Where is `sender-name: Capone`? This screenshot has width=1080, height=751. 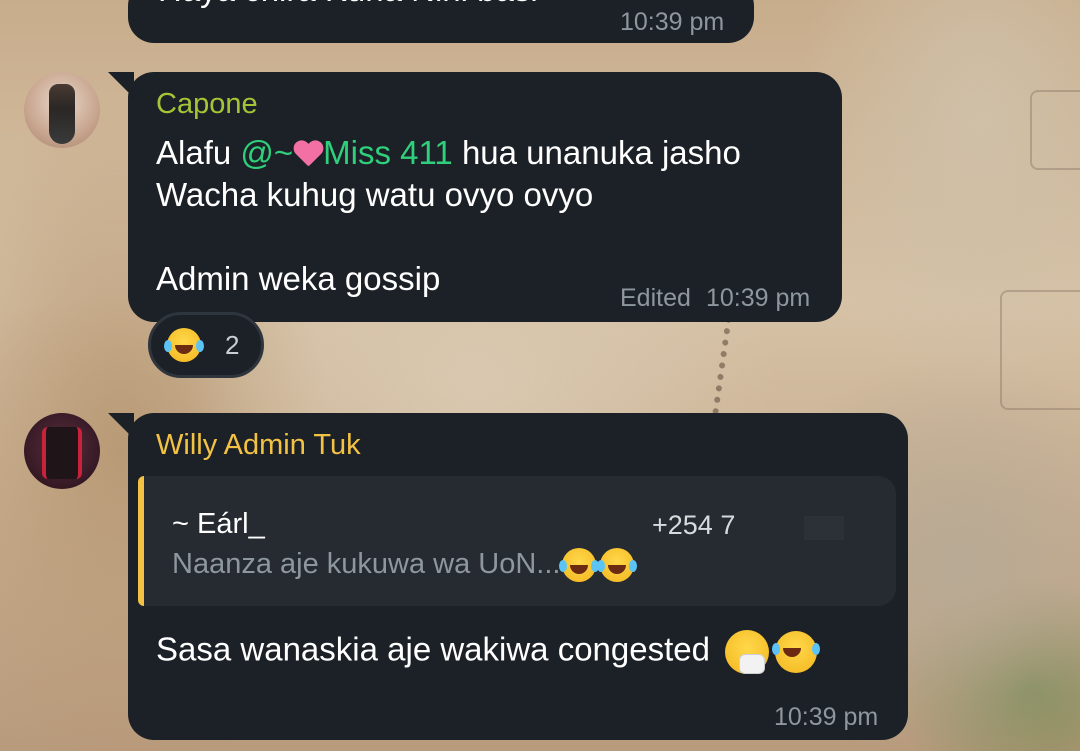
sender-name: Capone is located at coordinates (207, 104).